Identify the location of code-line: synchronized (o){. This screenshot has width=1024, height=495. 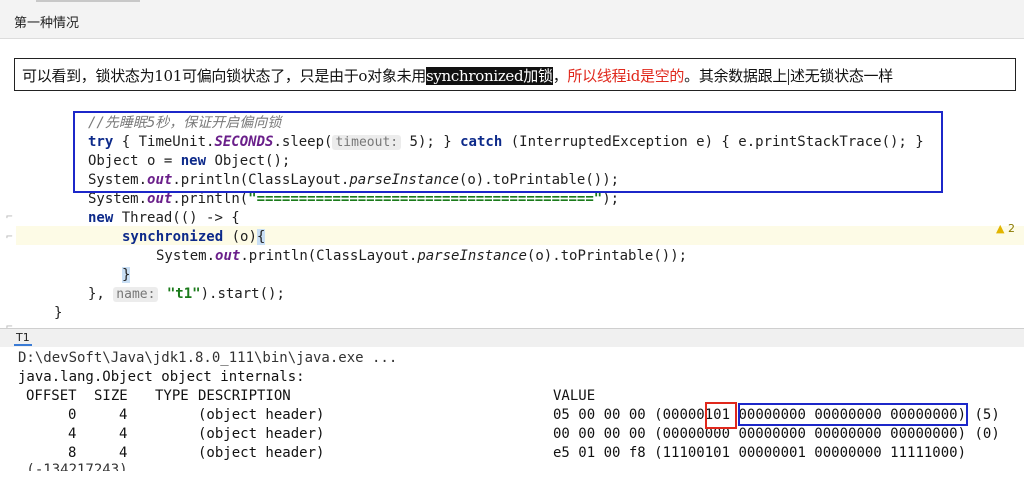
(194, 237).